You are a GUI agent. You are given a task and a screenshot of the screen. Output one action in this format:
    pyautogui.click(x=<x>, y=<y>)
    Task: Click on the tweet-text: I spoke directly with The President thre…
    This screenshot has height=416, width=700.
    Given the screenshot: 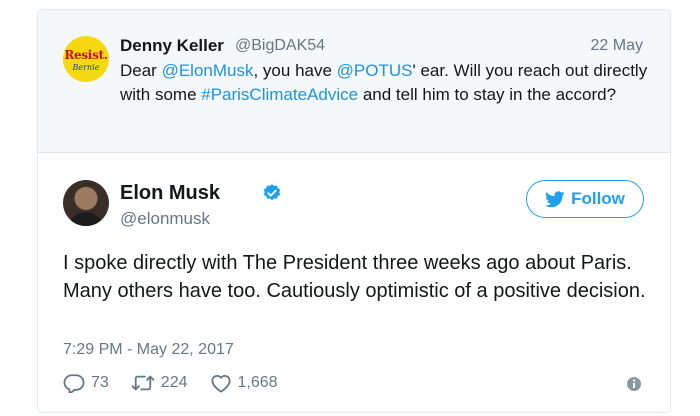 What is the action you would take?
    pyautogui.click(x=354, y=277)
    